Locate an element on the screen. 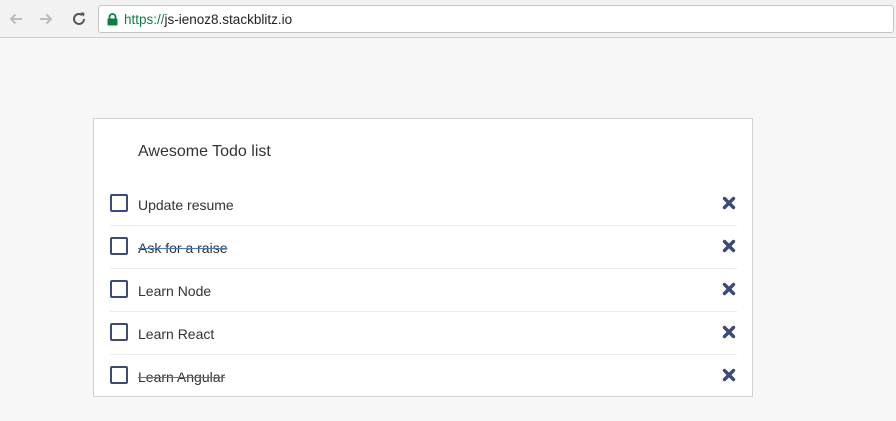 The width and height of the screenshot is (896, 421). todo-item: Learn Node is located at coordinates (423, 290).